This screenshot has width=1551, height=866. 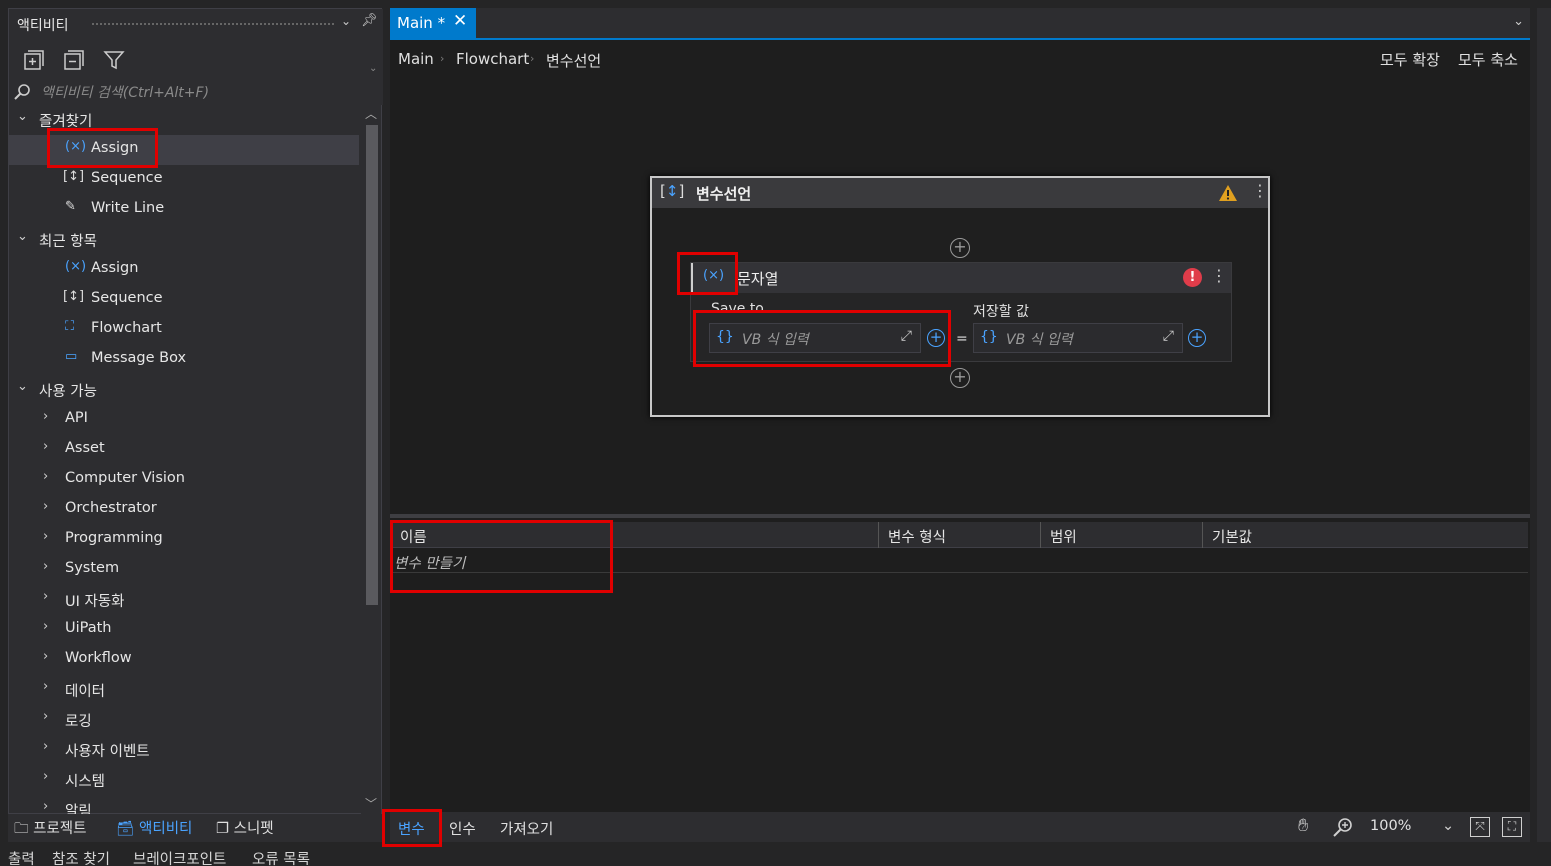 What do you see at coordinates (433, 23) in the screenshot?
I see `tab-main: Main * ✕` at bounding box center [433, 23].